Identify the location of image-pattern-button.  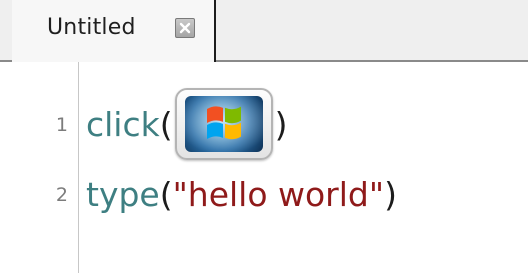
(223, 124).